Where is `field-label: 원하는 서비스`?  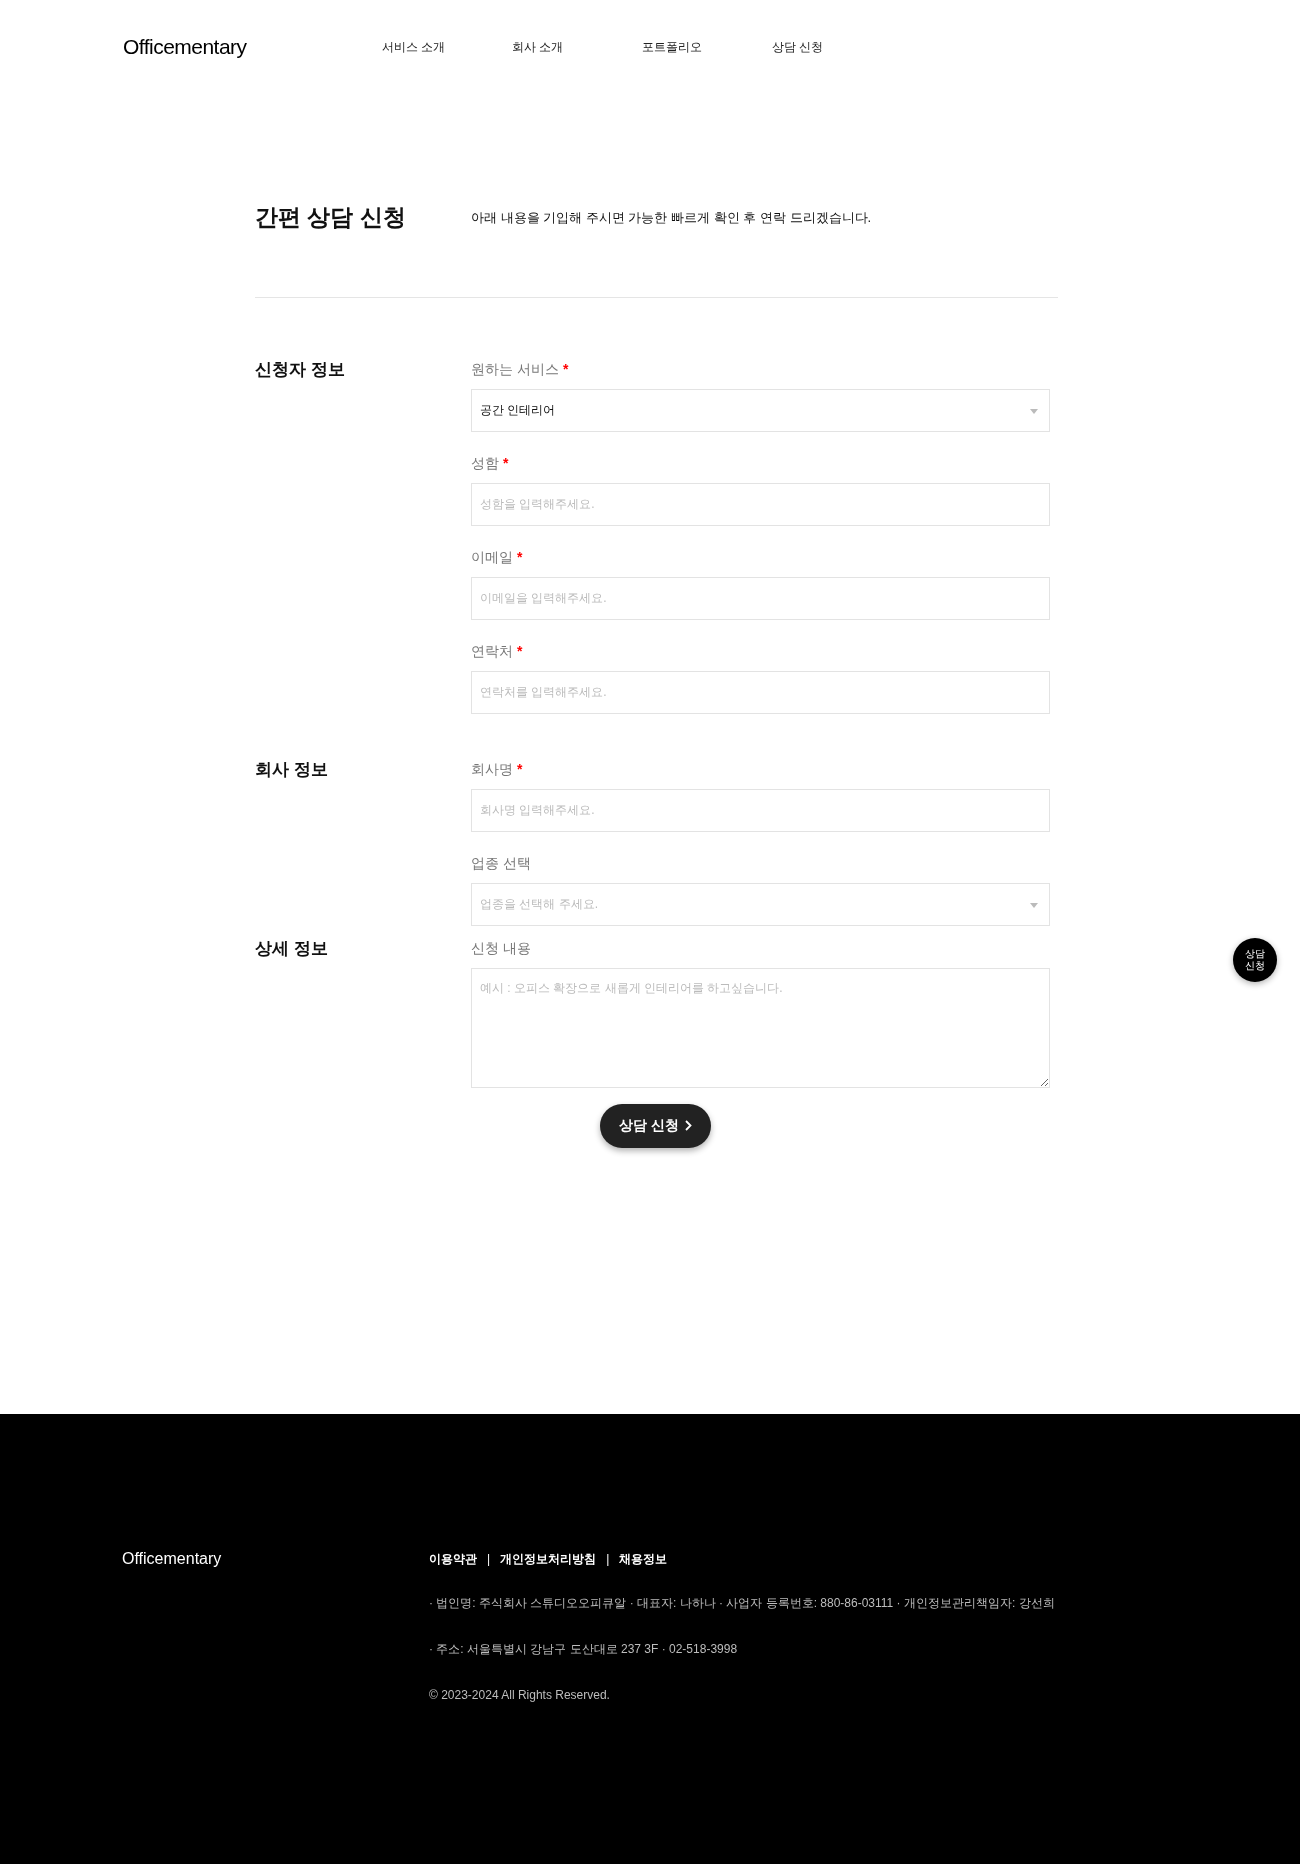
field-label: 원하는 서비스 is located at coordinates (515, 369).